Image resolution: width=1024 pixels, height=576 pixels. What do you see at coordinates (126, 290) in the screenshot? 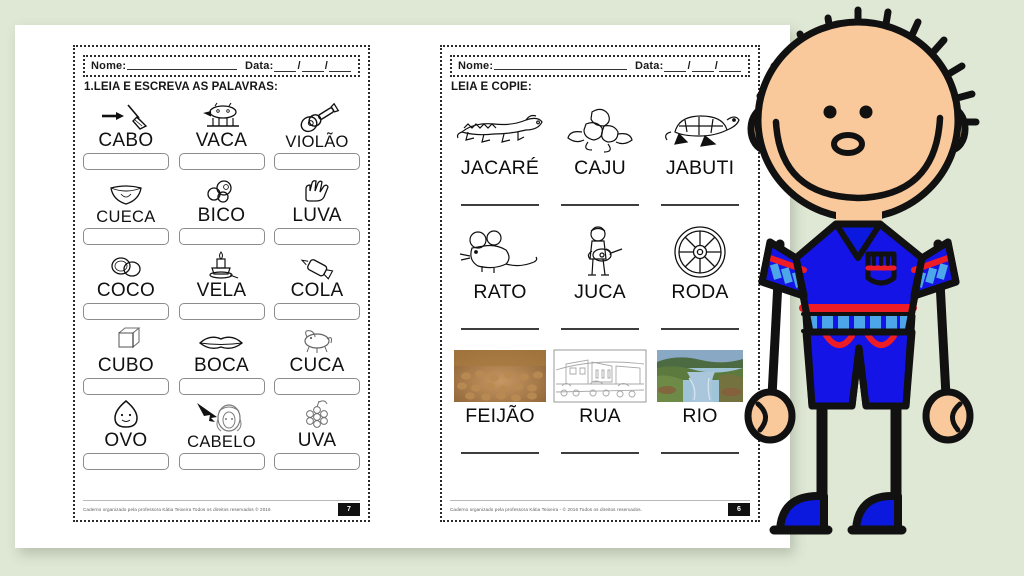
I see `word-label: COCO` at bounding box center [126, 290].